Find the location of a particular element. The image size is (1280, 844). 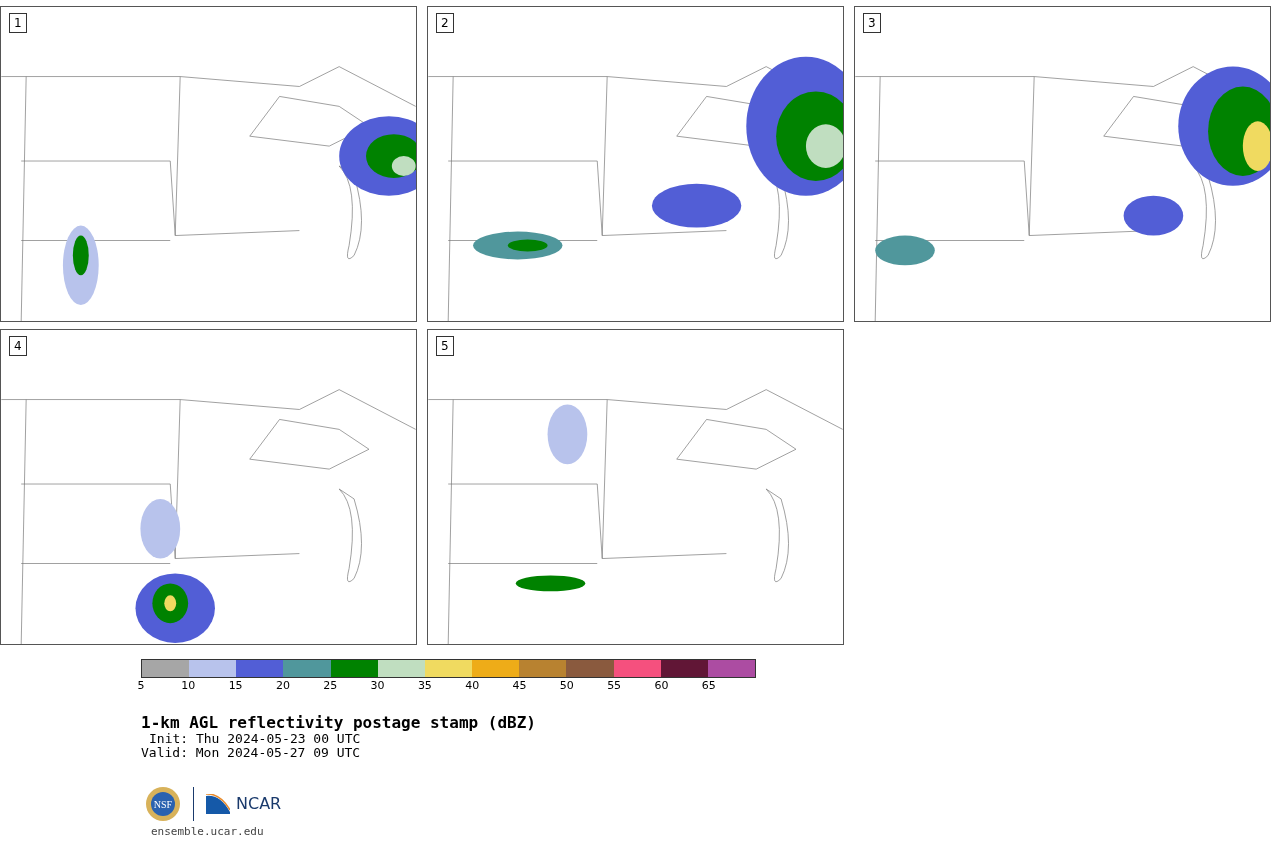

tick-label: 55 is located at coordinates (614, 686).